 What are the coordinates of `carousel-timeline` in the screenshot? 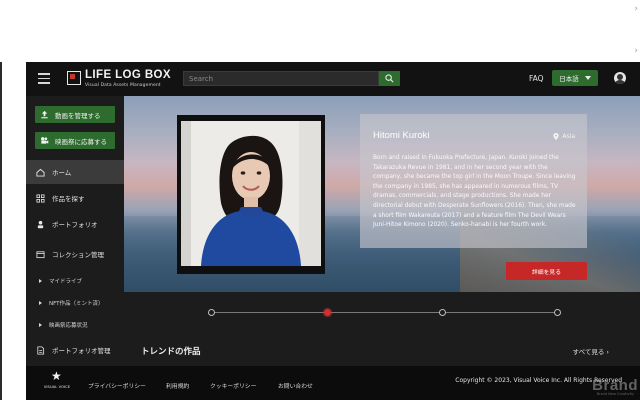 It's located at (382, 312).